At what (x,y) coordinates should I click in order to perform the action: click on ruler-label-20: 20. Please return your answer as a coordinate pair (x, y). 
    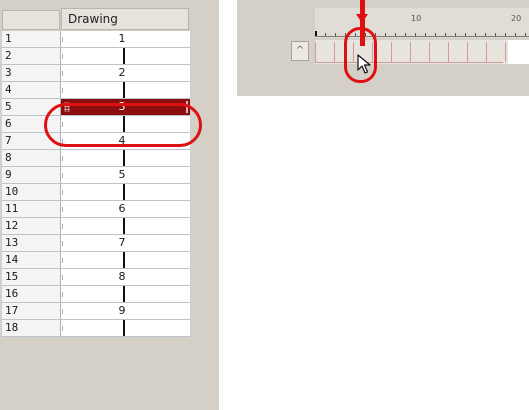
    Looking at the image, I should click on (516, 18).